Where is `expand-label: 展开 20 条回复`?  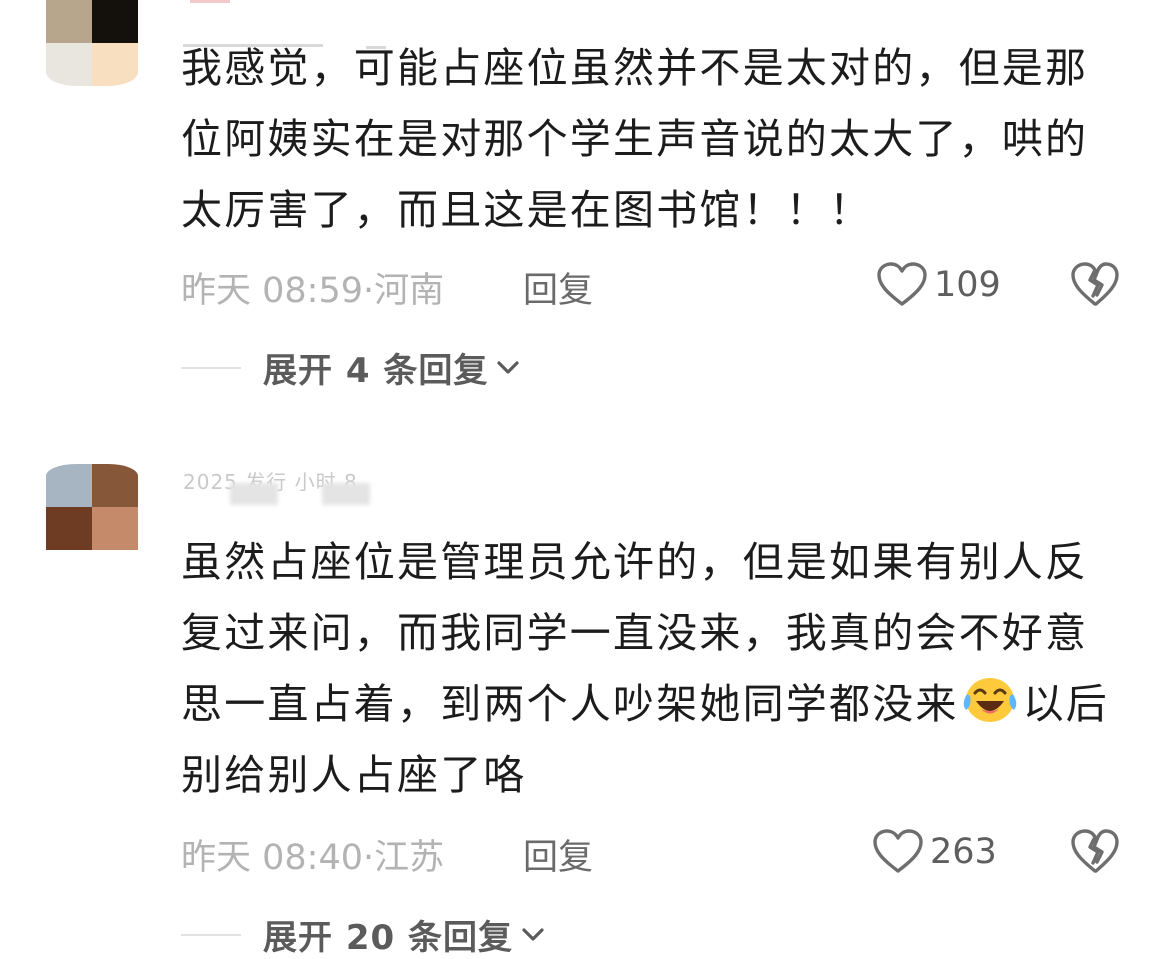 expand-label: 展开 20 条回复 is located at coordinates (388, 938).